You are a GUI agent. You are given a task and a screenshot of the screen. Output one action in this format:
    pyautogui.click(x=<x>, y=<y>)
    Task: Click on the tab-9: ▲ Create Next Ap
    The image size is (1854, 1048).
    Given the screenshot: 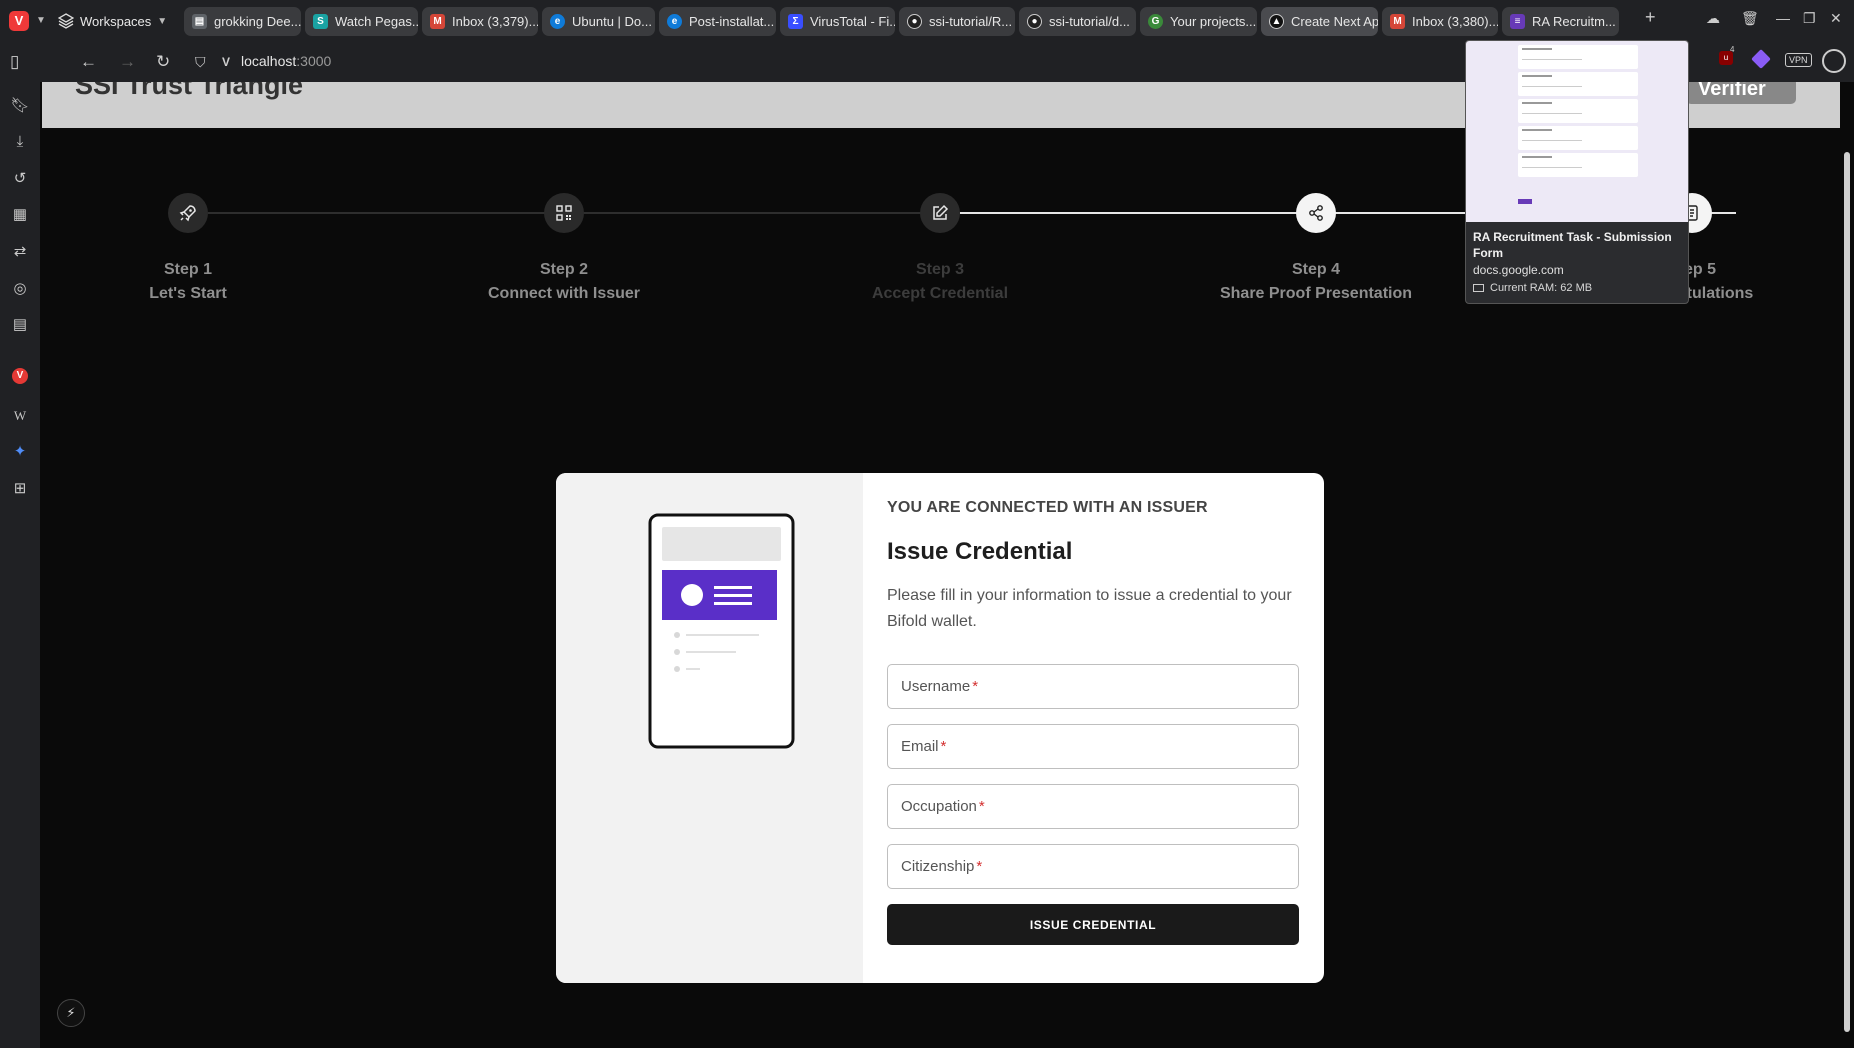 What is the action you would take?
    pyautogui.click(x=1319, y=21)
    